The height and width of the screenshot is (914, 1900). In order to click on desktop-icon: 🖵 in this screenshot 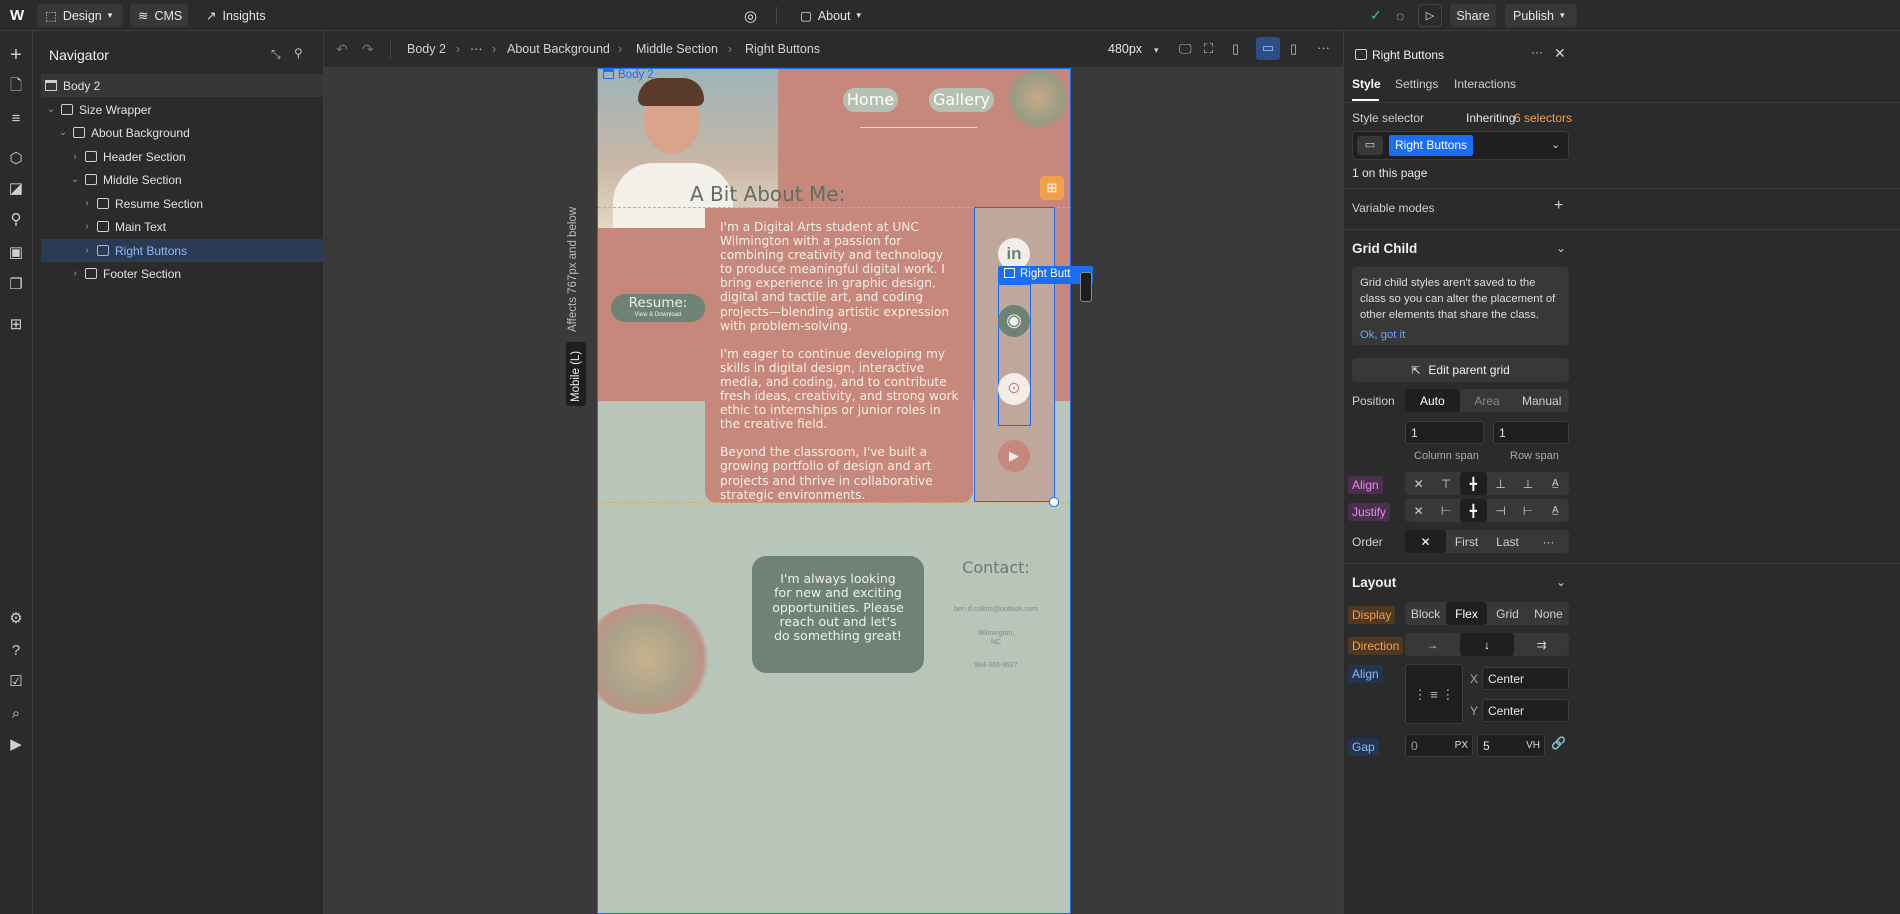, I will do `click(1185, 49)`.